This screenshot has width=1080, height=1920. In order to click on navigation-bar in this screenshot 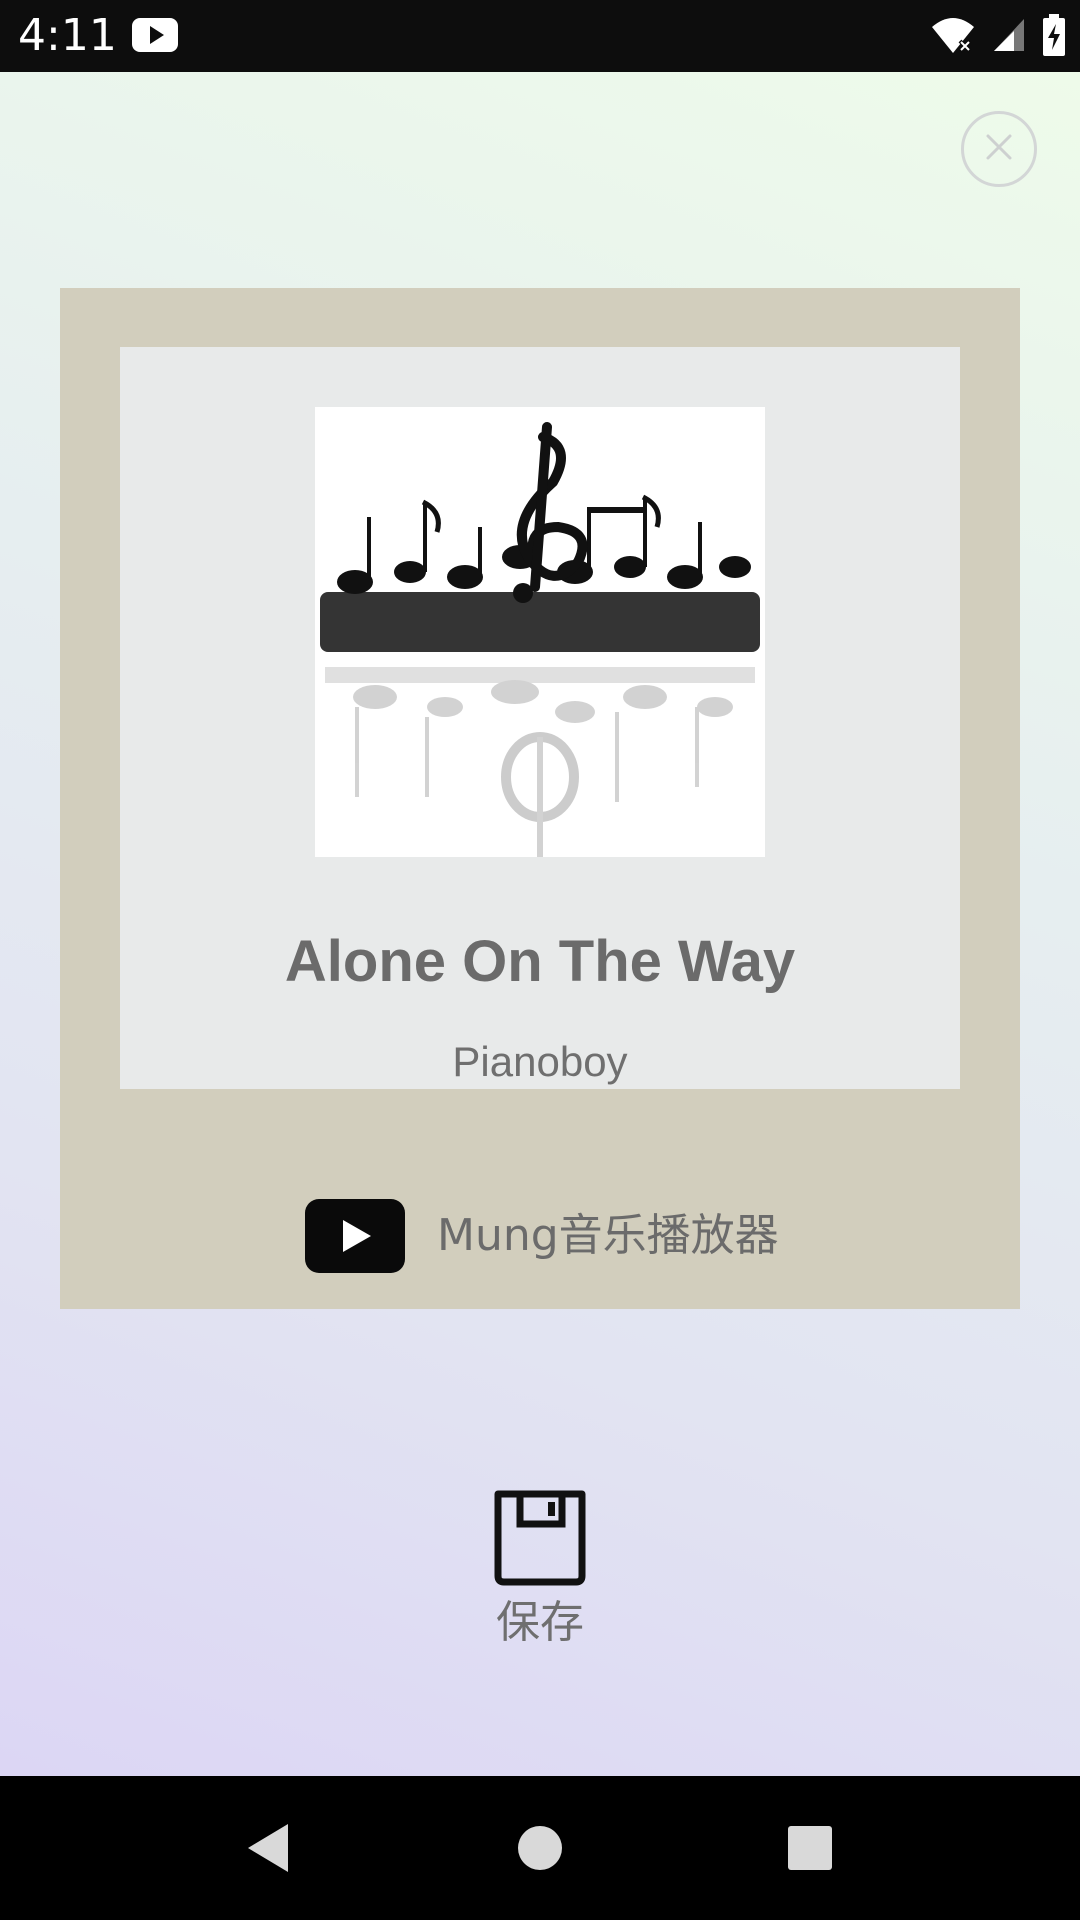, I will do `click(540, 1848)`.